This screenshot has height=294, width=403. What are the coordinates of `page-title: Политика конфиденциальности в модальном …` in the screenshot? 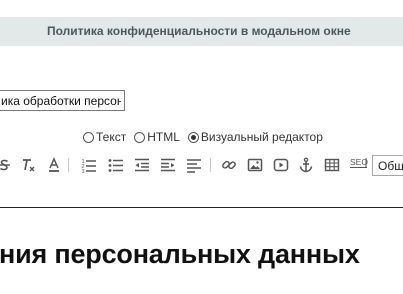 It's located at (199, 31).